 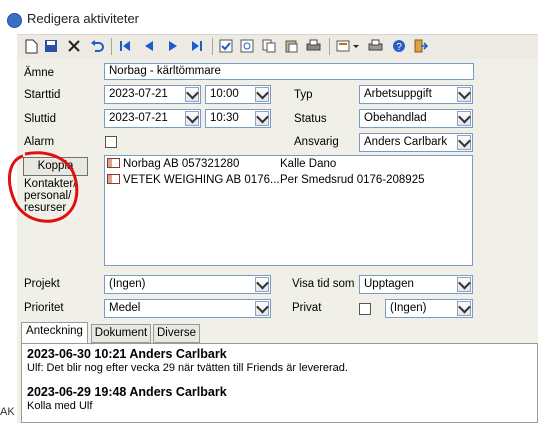 I want to click on end-date-value: 2023-07-21, so click(x=138, y=118).